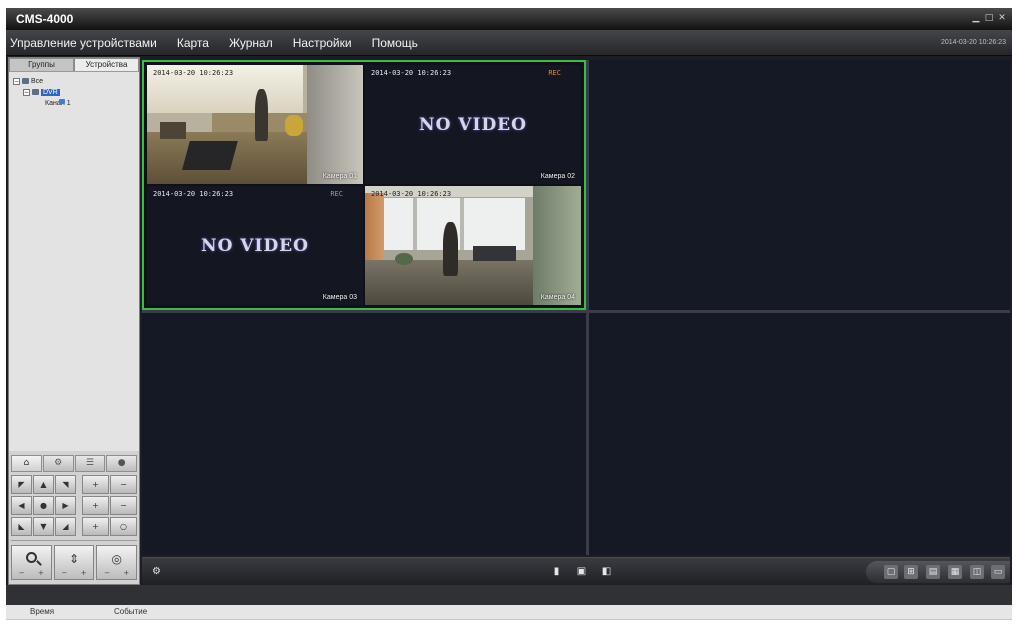 This screenshot has width=1016, height=639. Describe the element at coordinates (395, 43) in the screenshot. I see `menu-help: Помощь` at that location.